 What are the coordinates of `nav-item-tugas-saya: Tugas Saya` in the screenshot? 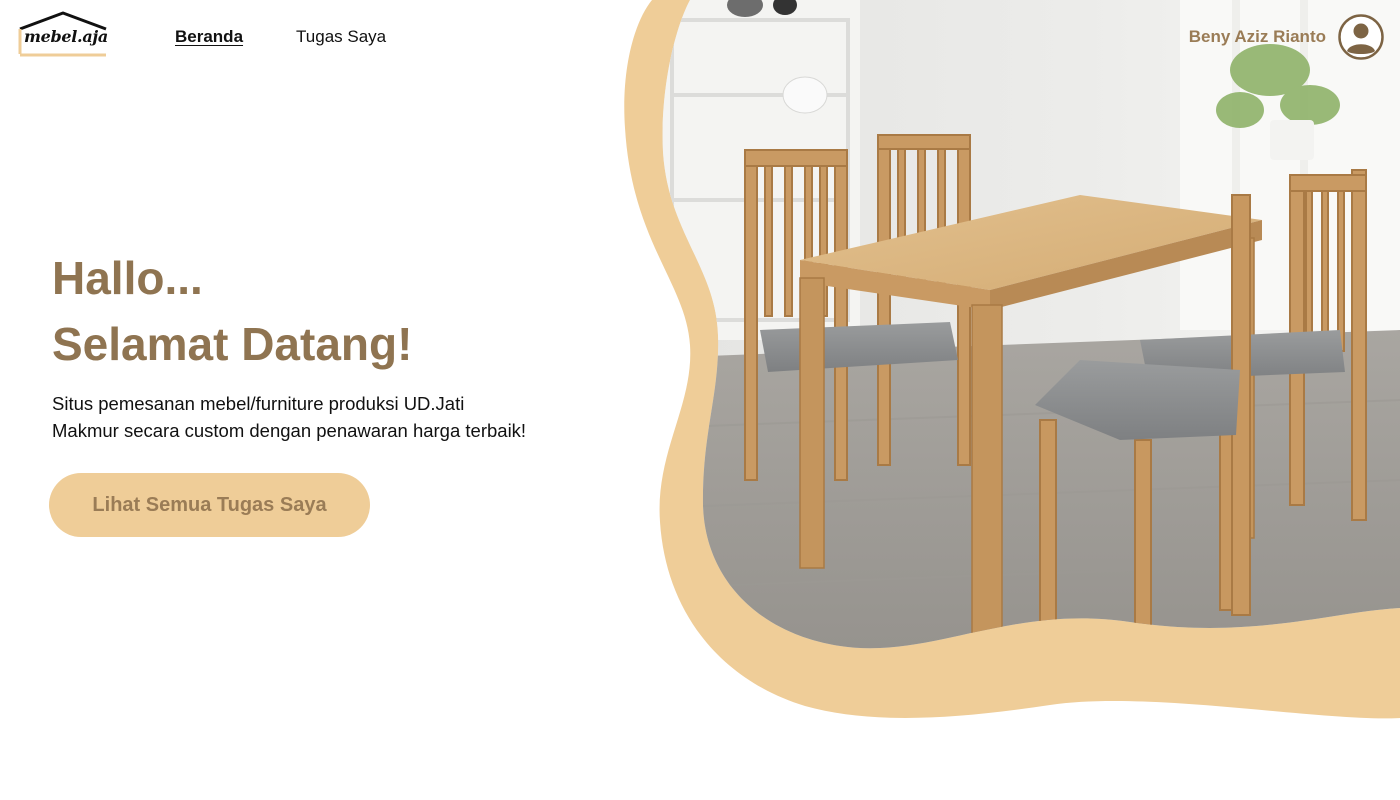 It's located at (341, 37).